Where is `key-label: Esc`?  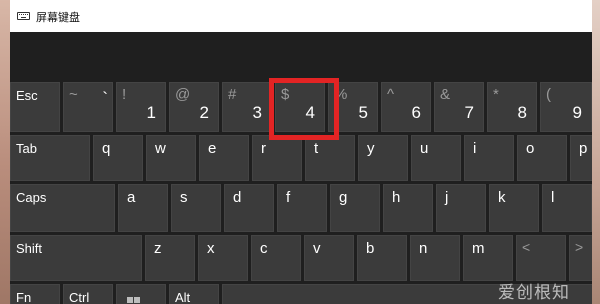
key-label: Esc is located at coordinates (27, 95).